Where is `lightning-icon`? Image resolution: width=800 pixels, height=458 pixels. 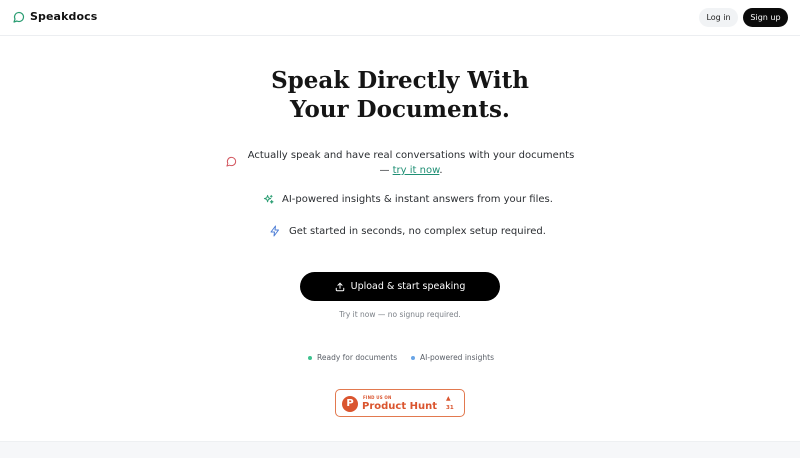 lightning-icon is located at coordinates (275, 231).